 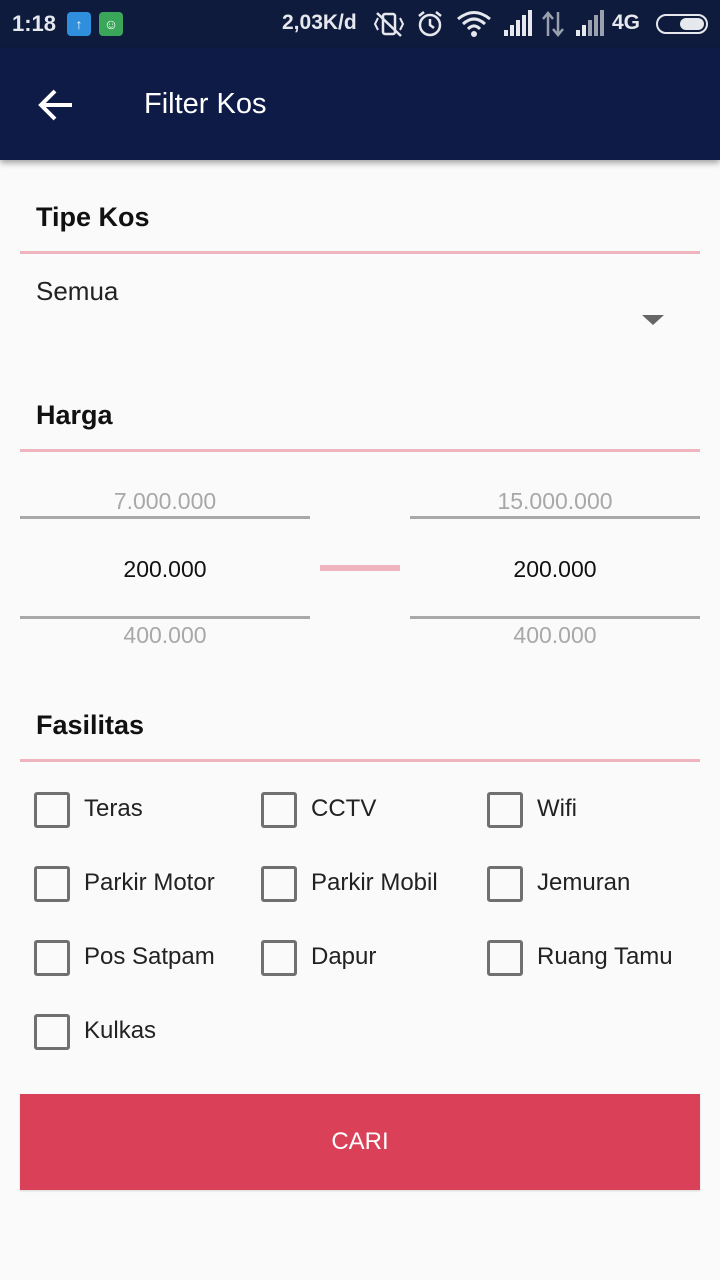 I want to click on data-transfer-icon, so click(x=553, y=24).